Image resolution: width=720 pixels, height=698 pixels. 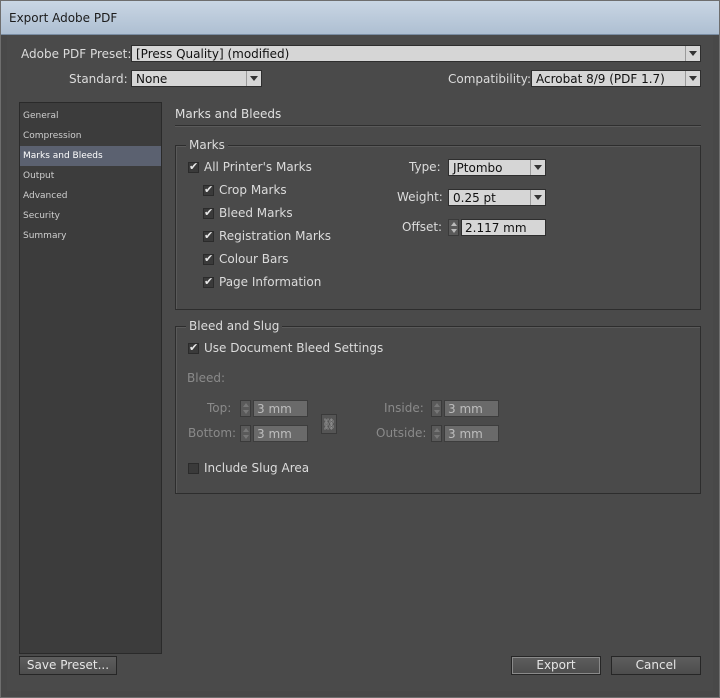 I want to click on top-stepper, so click(x=245, y=408).